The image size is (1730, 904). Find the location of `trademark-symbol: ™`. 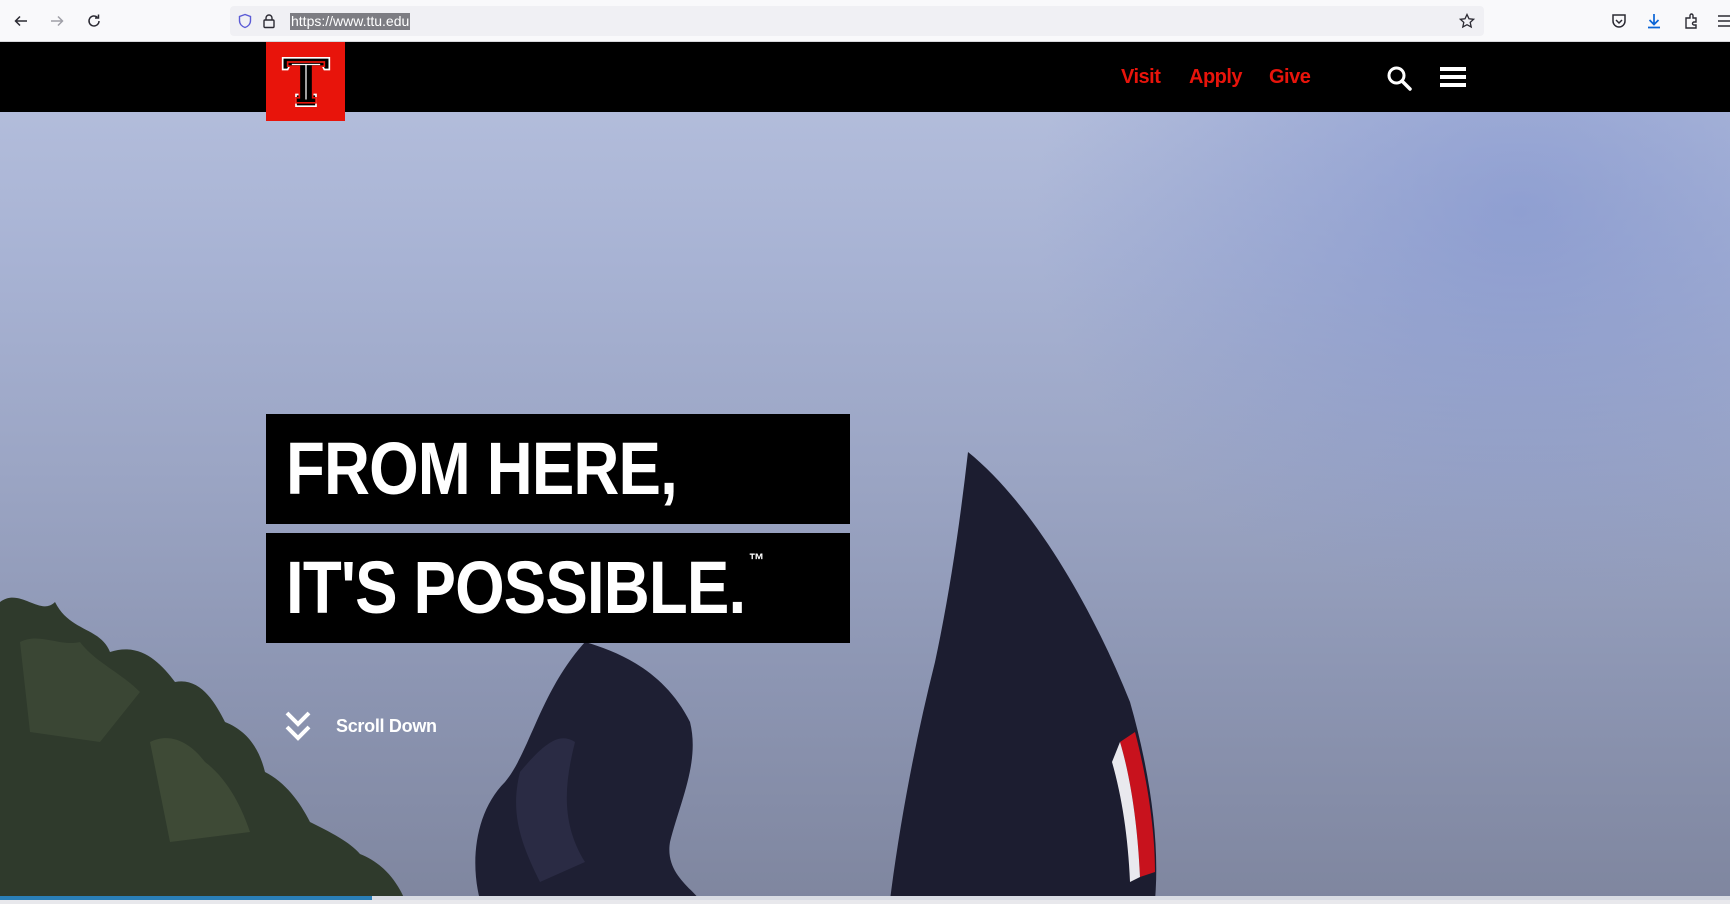

trademark-symbol: ™ is located at coordinates (756, 560).